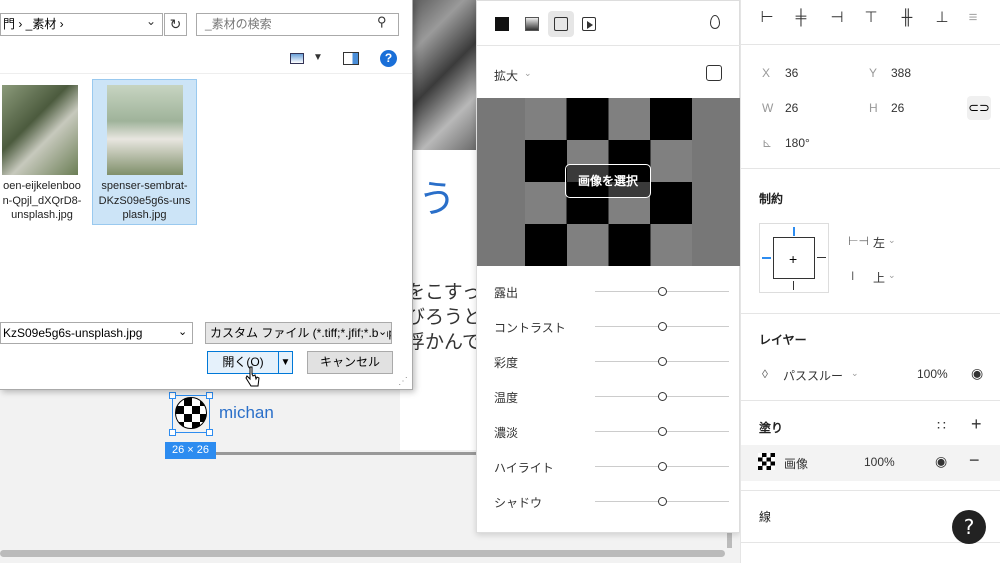 Image resolution: width=1000 pixels, height=563 pixels. What do you see at coordinates (973, 18) in the screenshot?
I see `distribute-icon: ≡` at bounding box center [973, 18].